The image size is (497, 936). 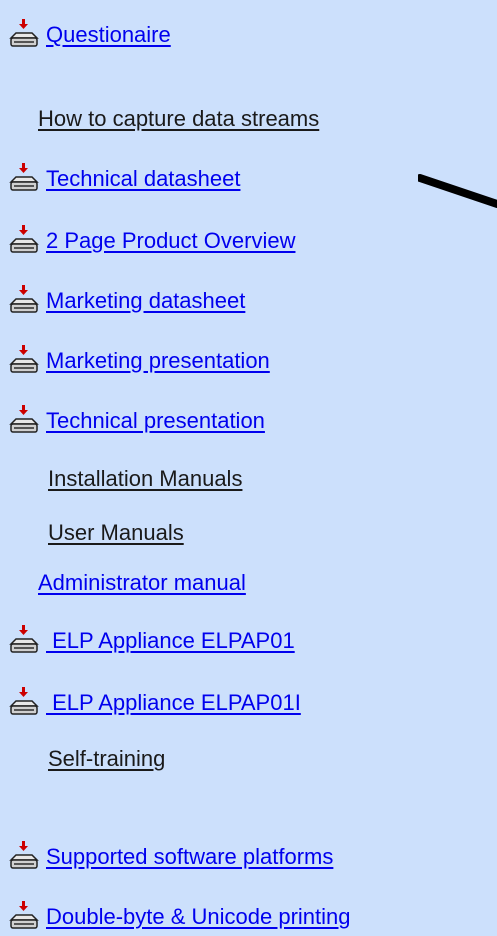 I want to click on list-item-marketing-datasheet: Marketing datasheet, so click(x=122, y=301).